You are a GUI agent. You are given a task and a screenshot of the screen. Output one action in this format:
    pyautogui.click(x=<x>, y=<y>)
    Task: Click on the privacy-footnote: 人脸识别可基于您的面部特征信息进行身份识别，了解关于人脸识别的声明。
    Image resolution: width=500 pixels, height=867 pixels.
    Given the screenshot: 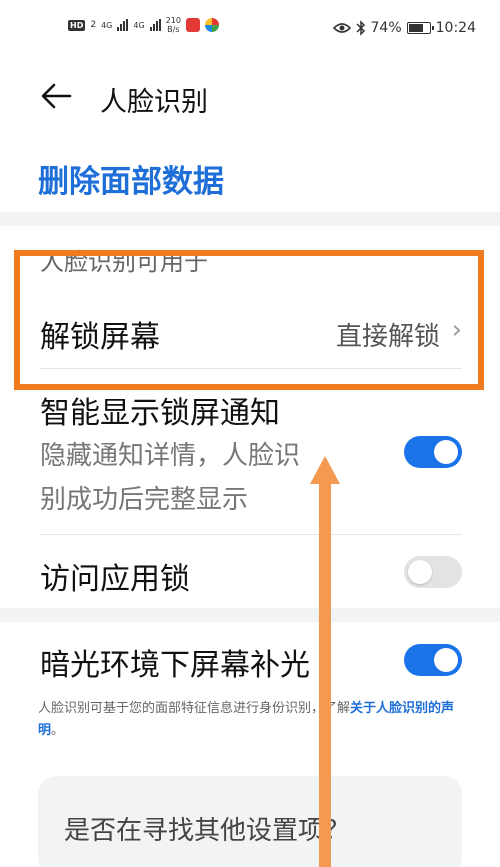 What is the action you would take?
    pyautogui.click(x=253, y=720)
    